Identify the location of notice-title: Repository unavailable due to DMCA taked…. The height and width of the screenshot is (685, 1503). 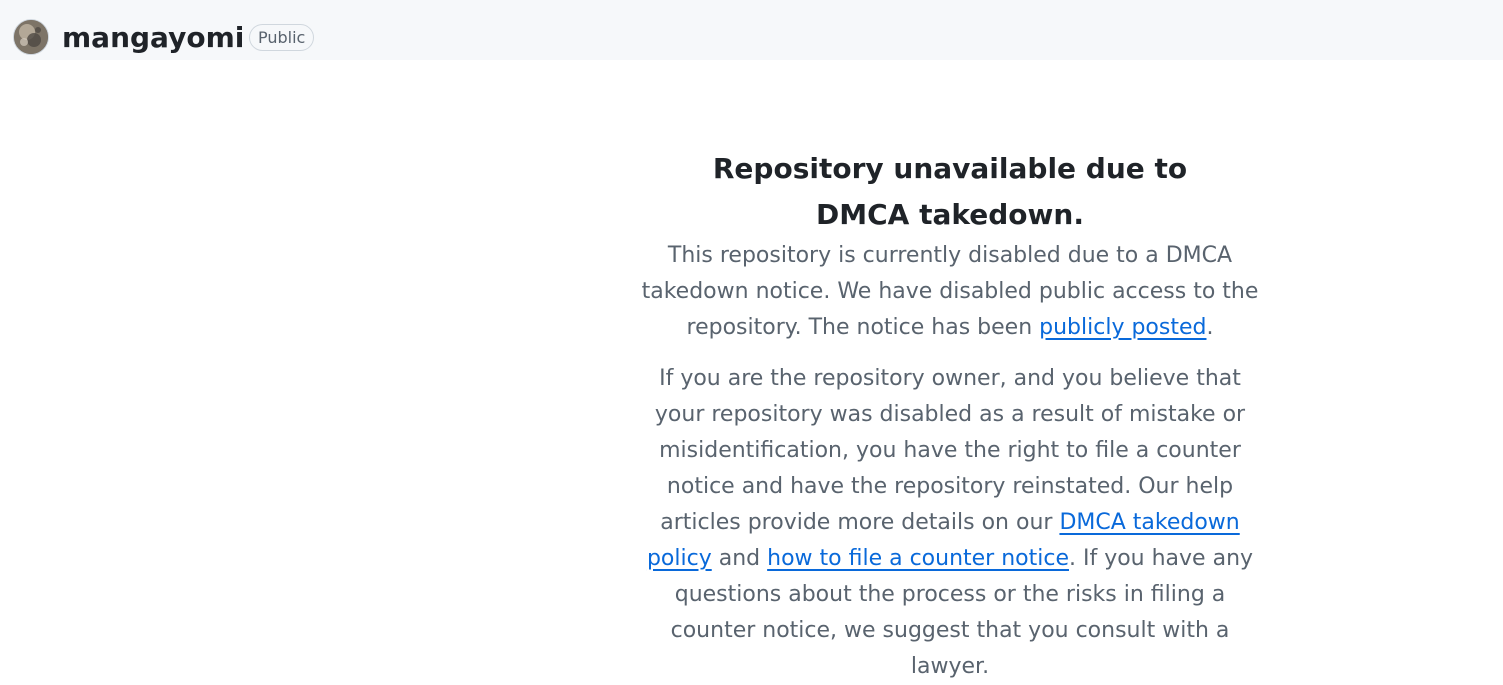
(950, 191).